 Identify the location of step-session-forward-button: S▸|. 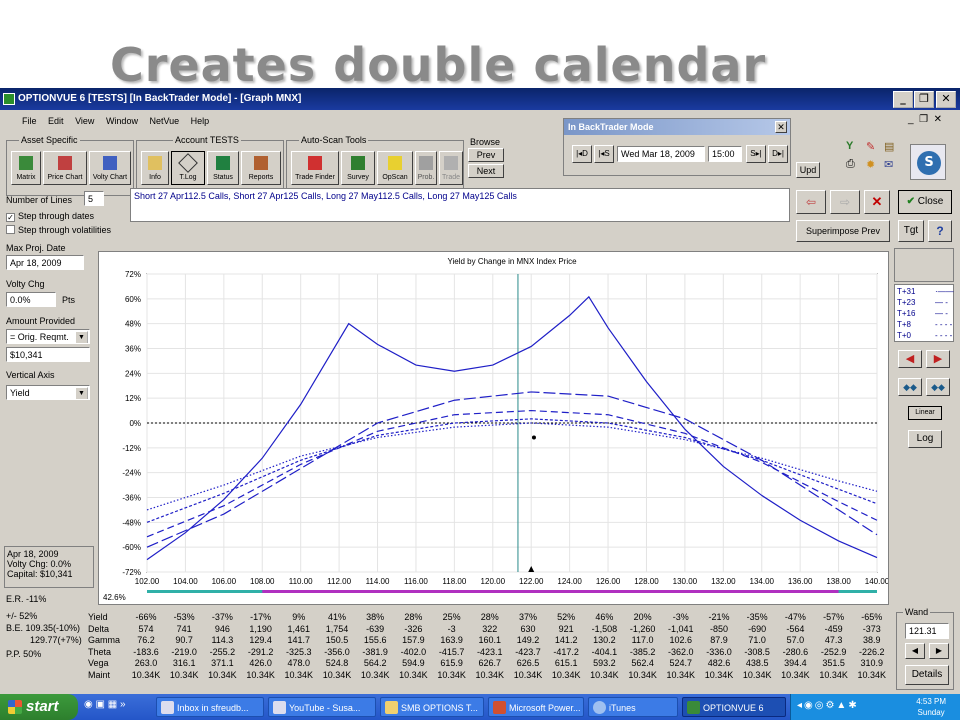
(756, 154).